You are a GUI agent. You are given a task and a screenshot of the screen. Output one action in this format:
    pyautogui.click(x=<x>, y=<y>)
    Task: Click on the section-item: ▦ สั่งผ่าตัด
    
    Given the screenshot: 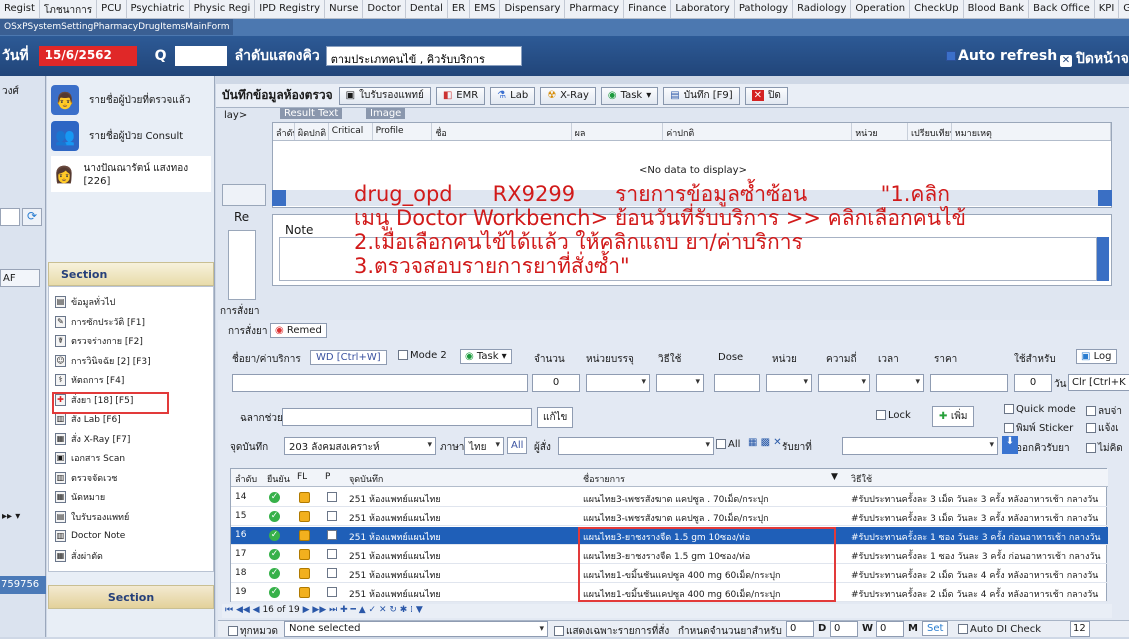 What is the action you would take?
    pyautogui.click(x=130, y=556)
    